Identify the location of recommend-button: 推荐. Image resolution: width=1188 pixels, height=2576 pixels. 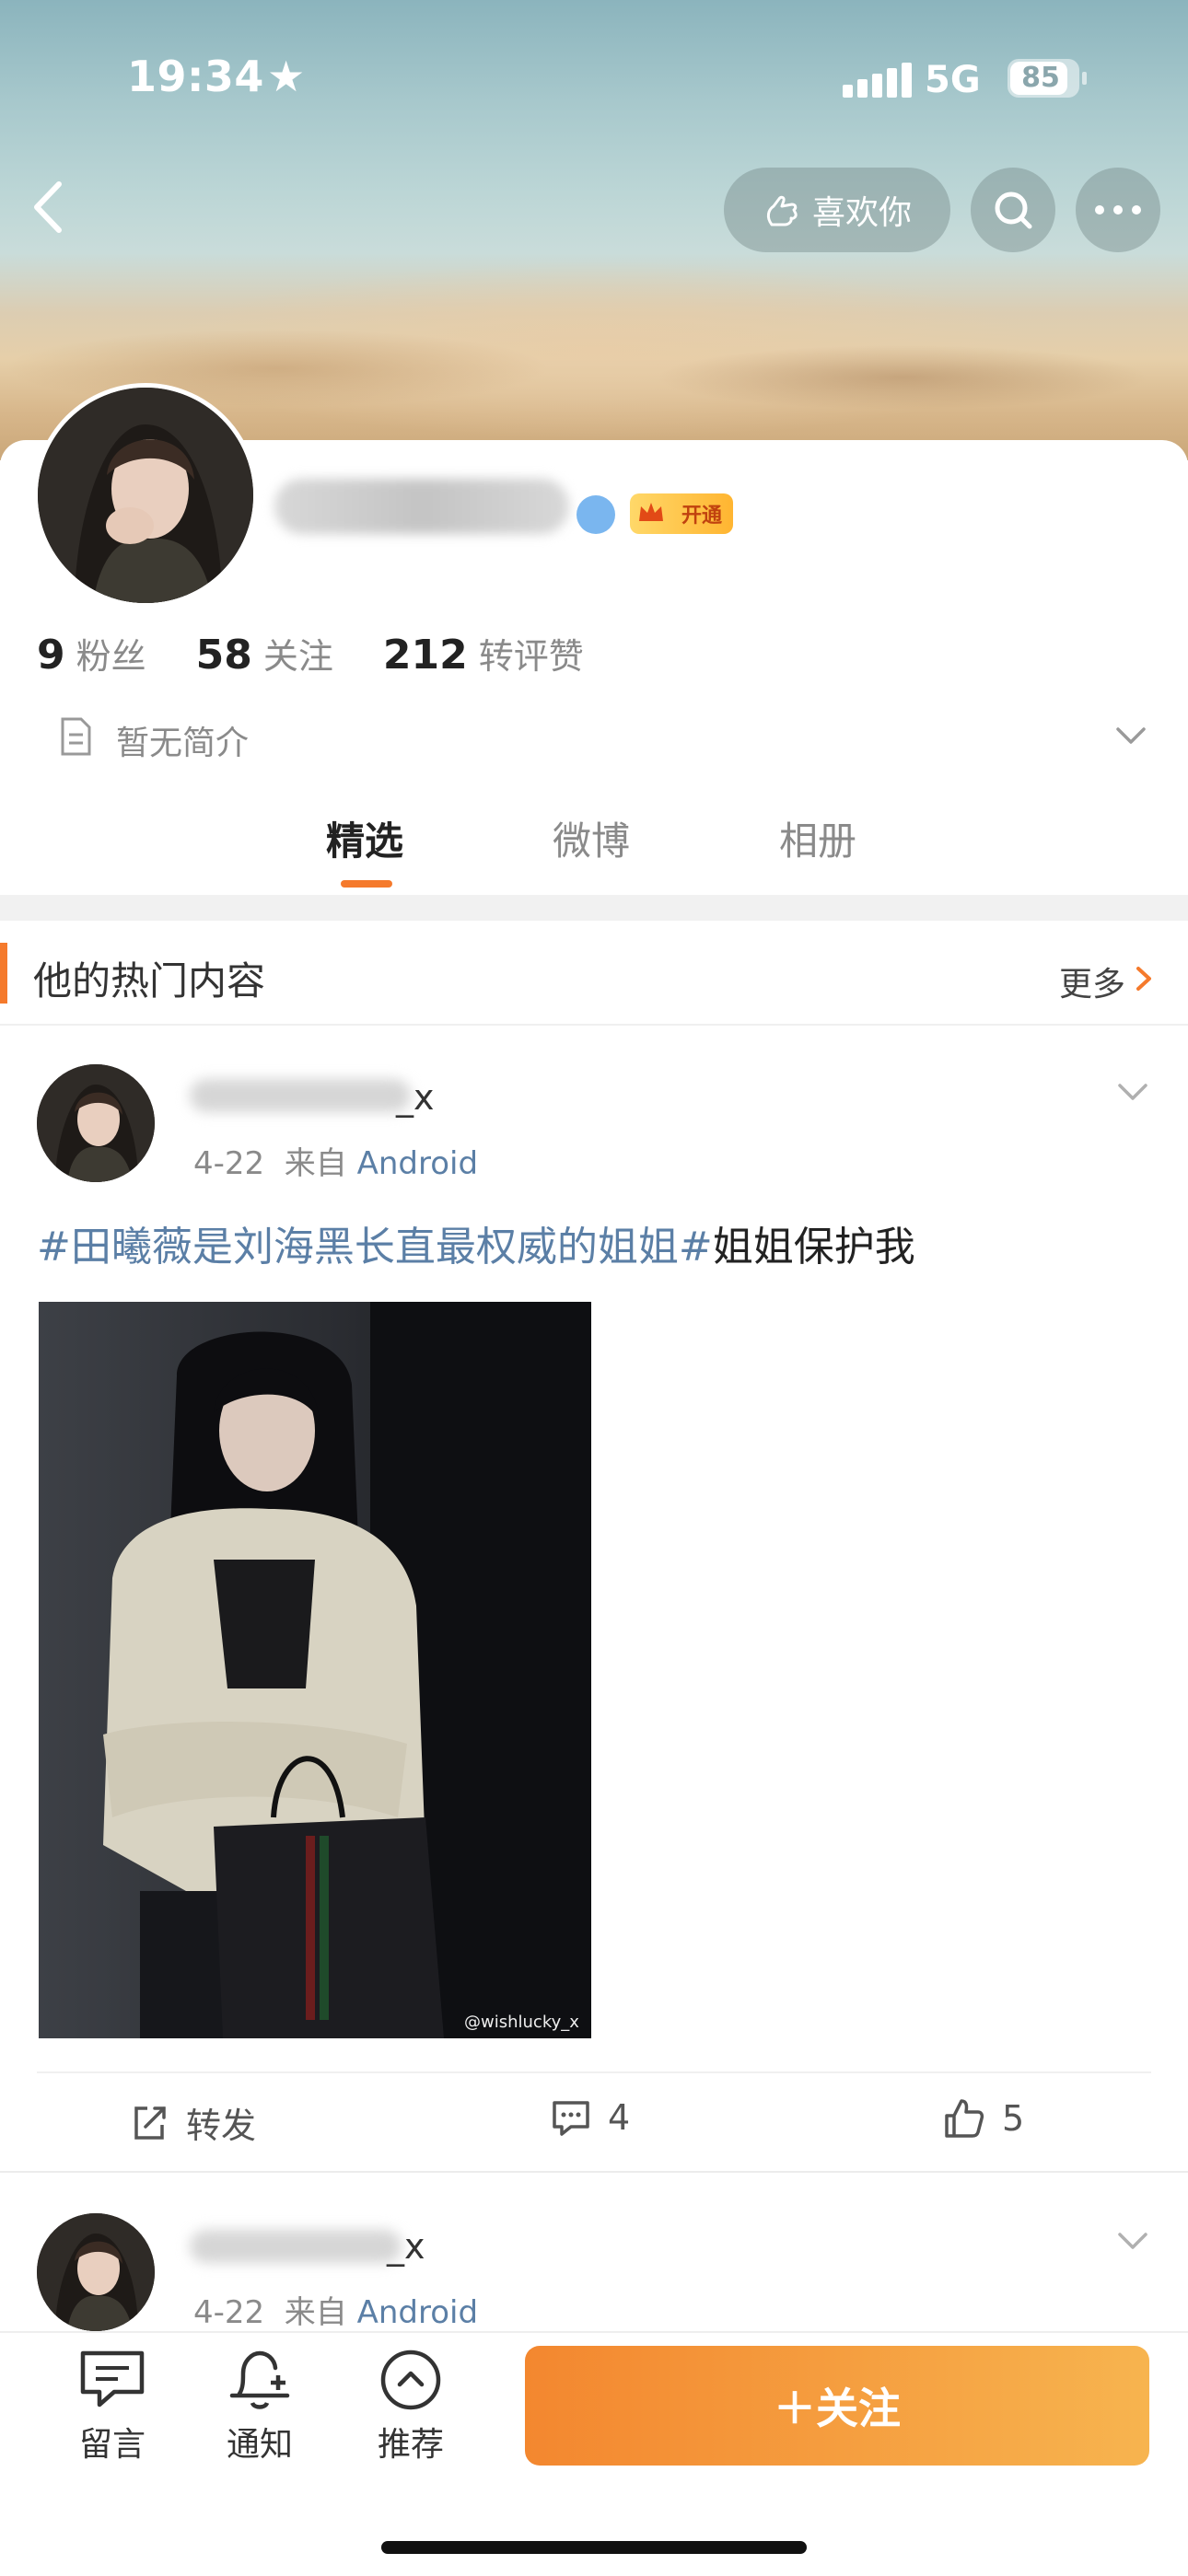
(410, 2407).